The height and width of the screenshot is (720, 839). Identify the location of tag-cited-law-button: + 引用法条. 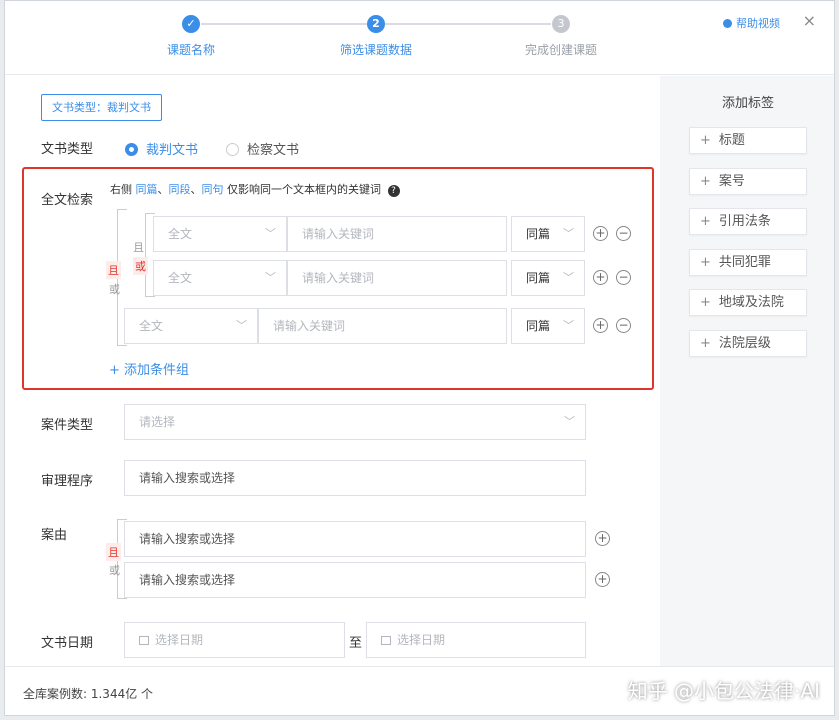
(748, 221).